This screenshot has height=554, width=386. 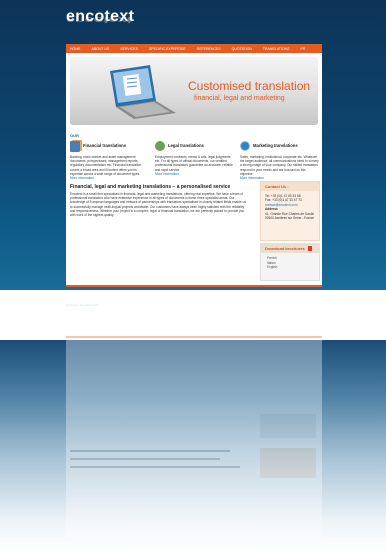 I want to click on nav-item-references: references, so click(x=210, y=49).